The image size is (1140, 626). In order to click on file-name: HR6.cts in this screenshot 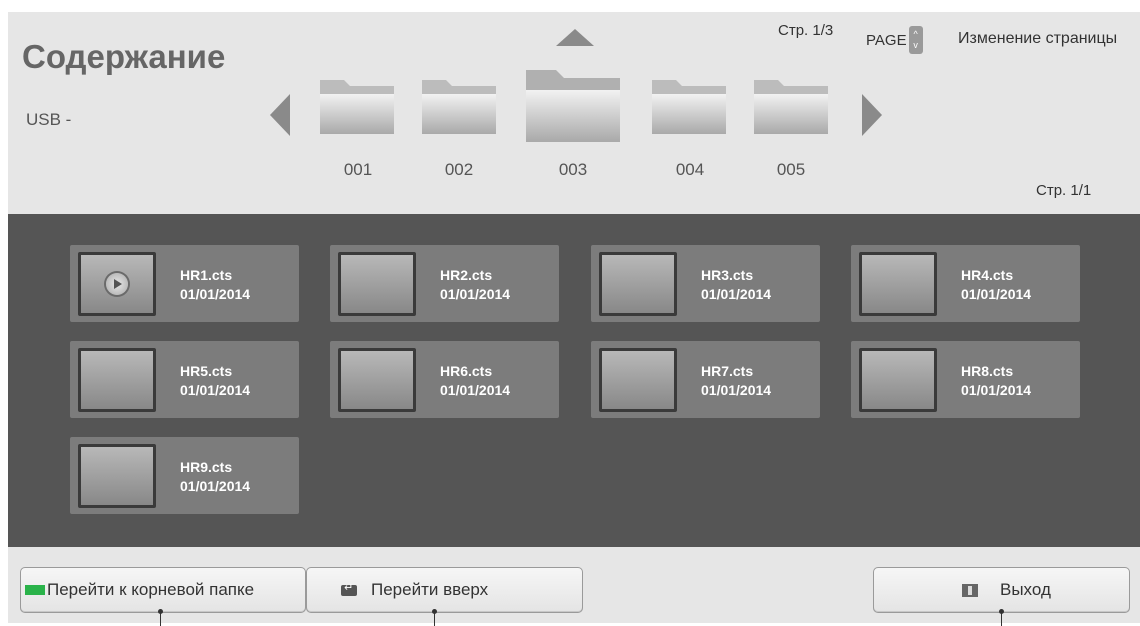, I will do `click(466, 371)`.